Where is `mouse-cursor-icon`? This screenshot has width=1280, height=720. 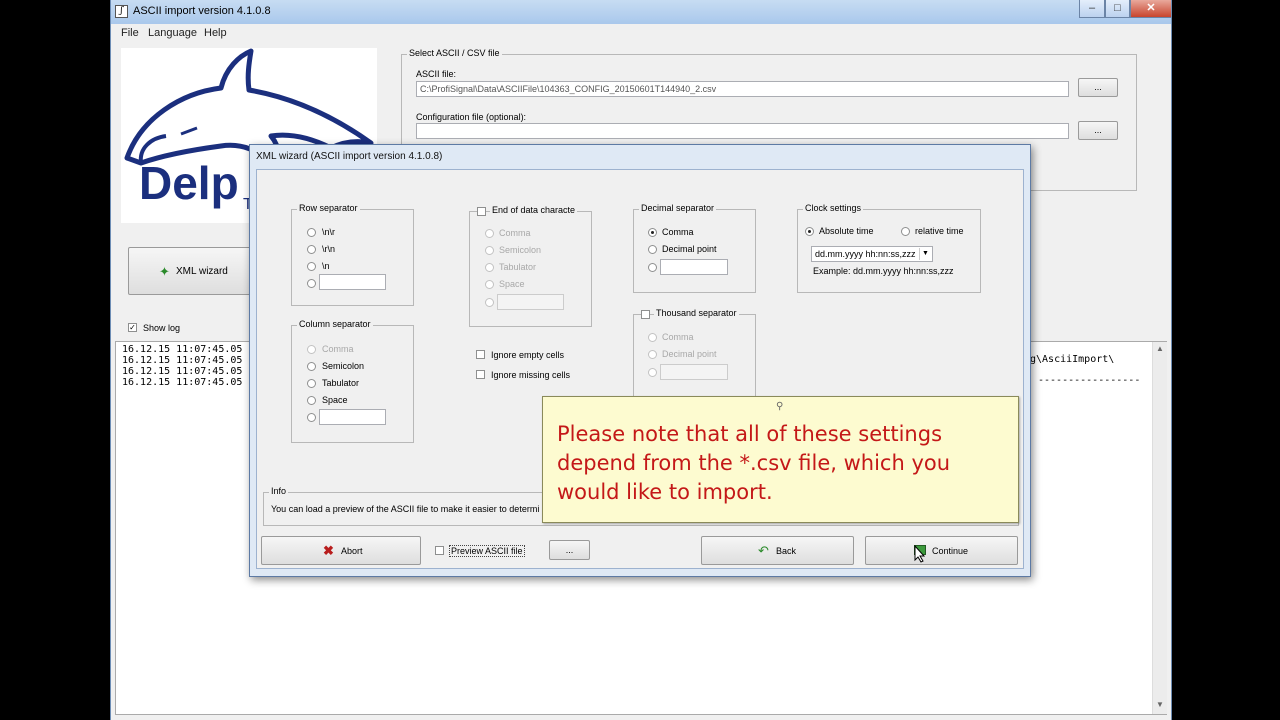 mouse-cursor-icon is located at coordinates (920, 554).